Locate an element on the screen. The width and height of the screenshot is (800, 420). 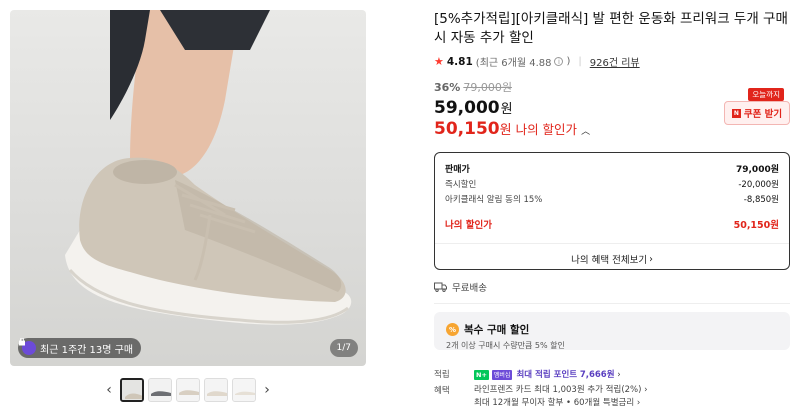
coupon-area: 오늘까지 N 쿠폰 받기 is located at coordinates (757, 106).